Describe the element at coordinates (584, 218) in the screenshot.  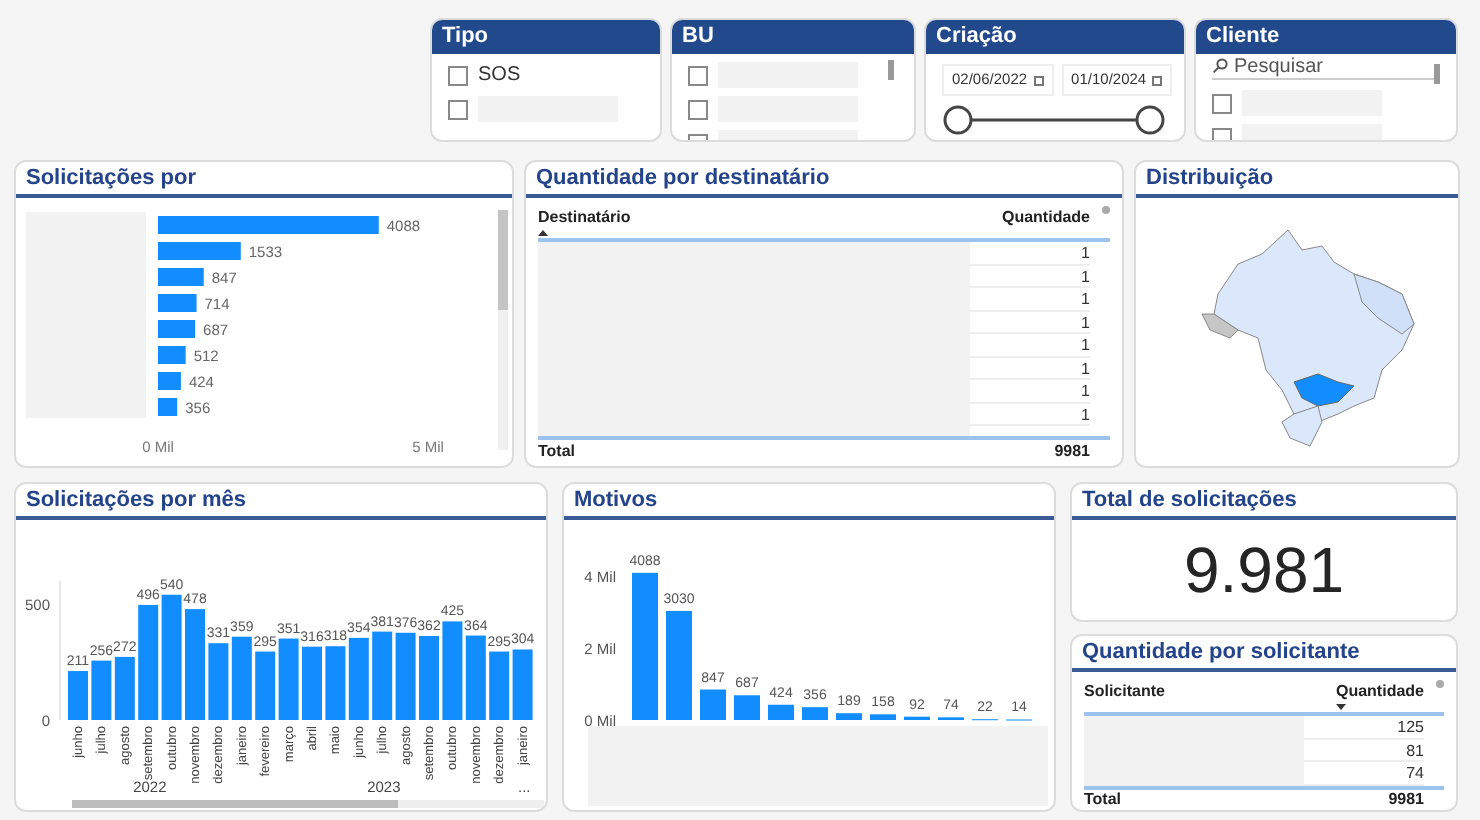
I see `column-header: Destinatário` at that location.